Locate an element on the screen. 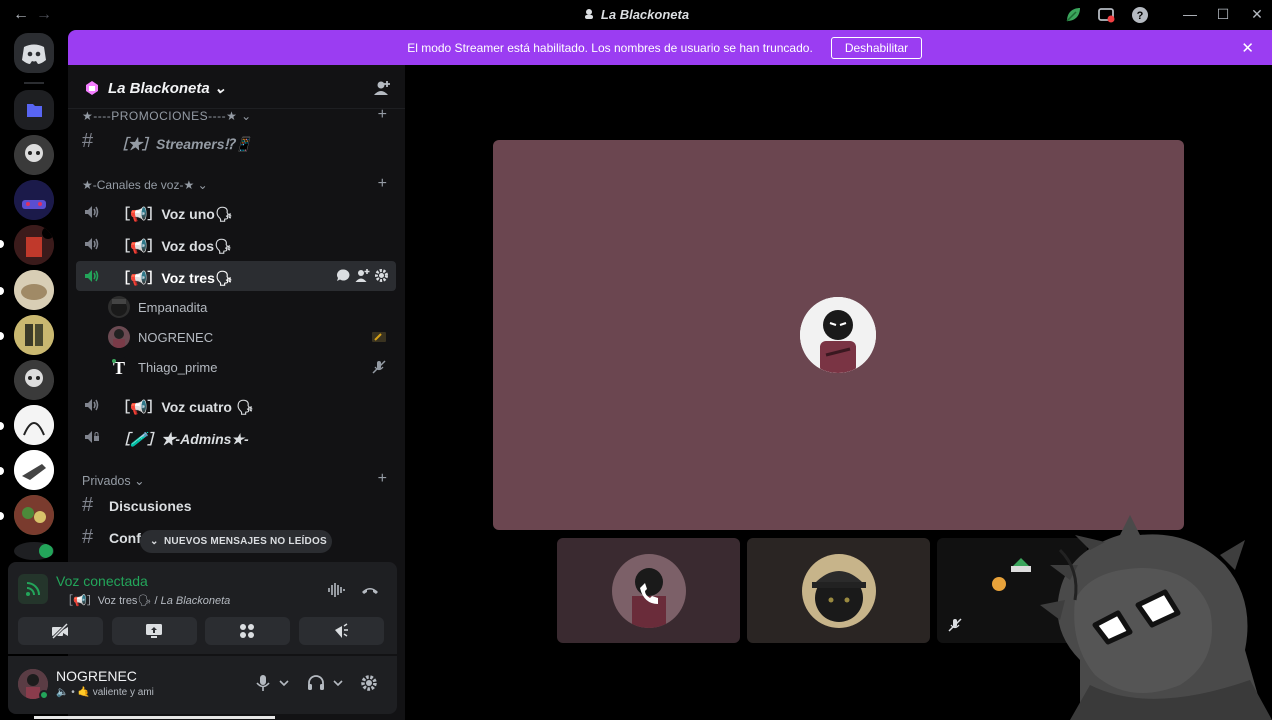  chevron-down-icon: ⌄ is located at coordinates (246, 116).